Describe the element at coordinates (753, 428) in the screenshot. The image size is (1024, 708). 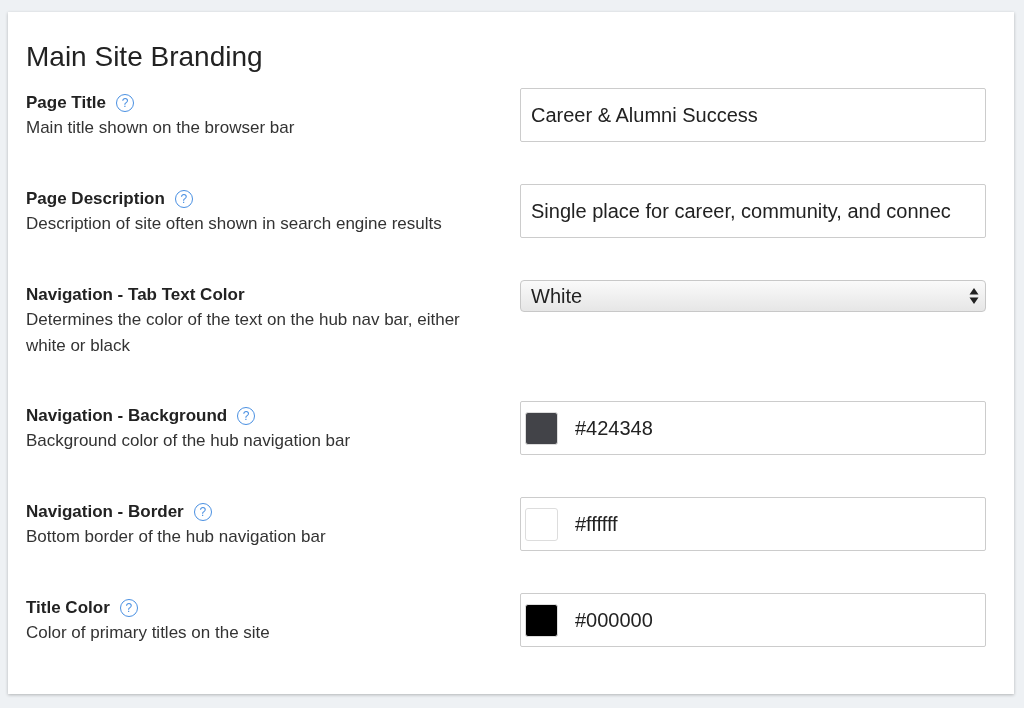
I see `color-input-field: #424348` at that location.